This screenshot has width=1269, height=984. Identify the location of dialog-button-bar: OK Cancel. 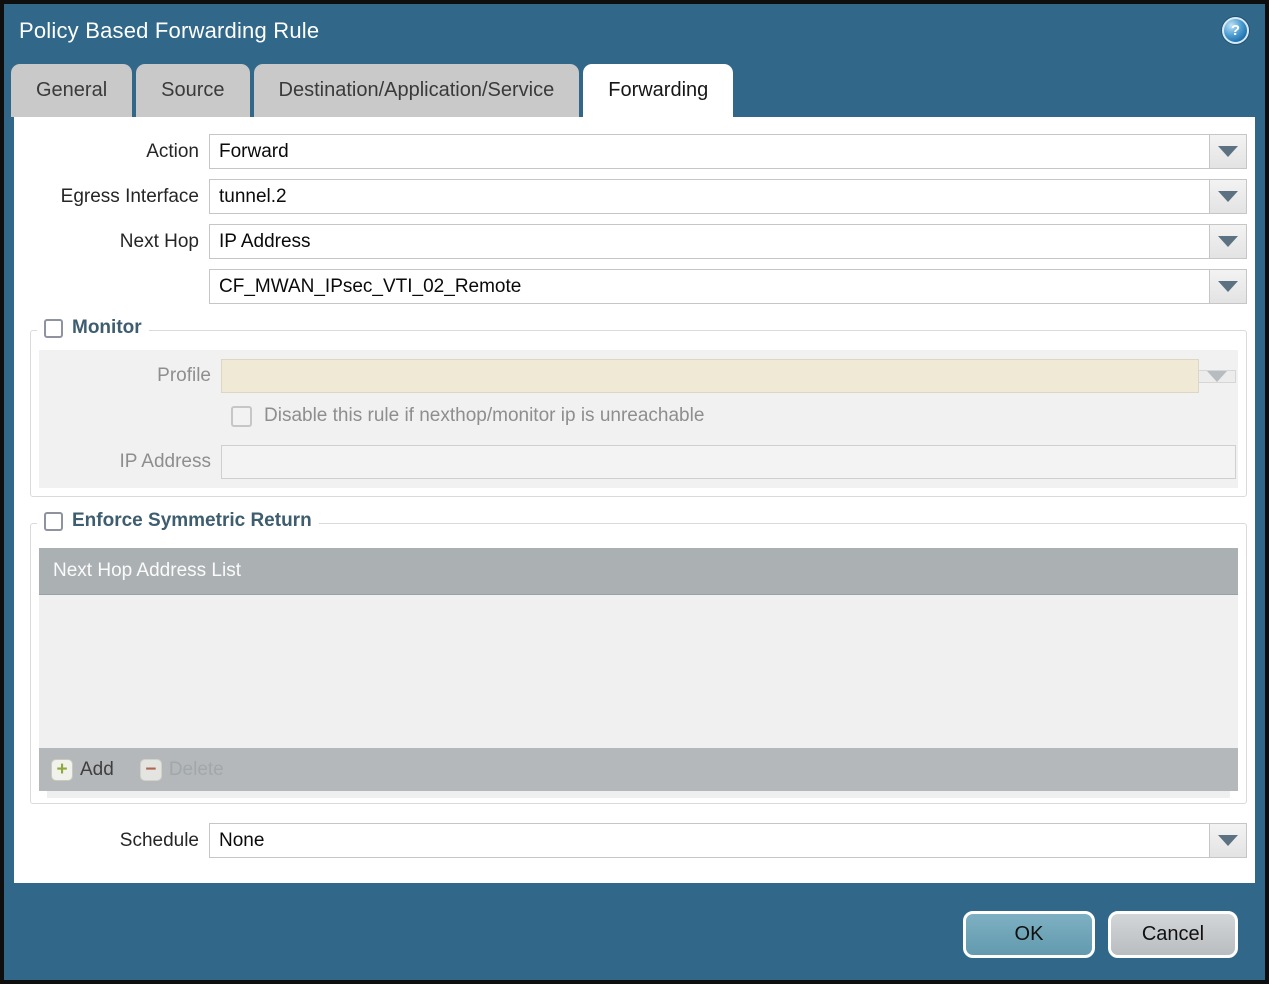
(1100, 934).